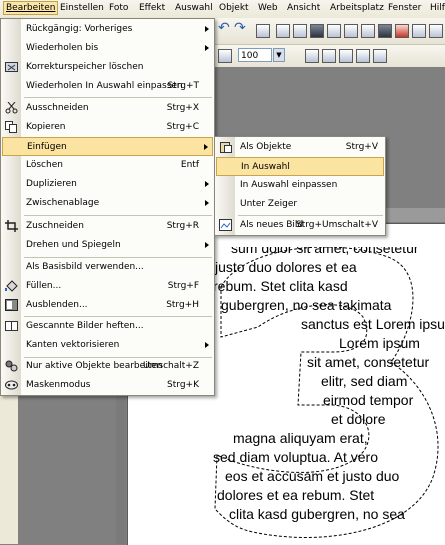 This screenshot has width=445, height=545. What do you see at coordinates (234, 8) in the screenshot?
I see `menu-objekt: Objekt` at bounding box center [234, 8].